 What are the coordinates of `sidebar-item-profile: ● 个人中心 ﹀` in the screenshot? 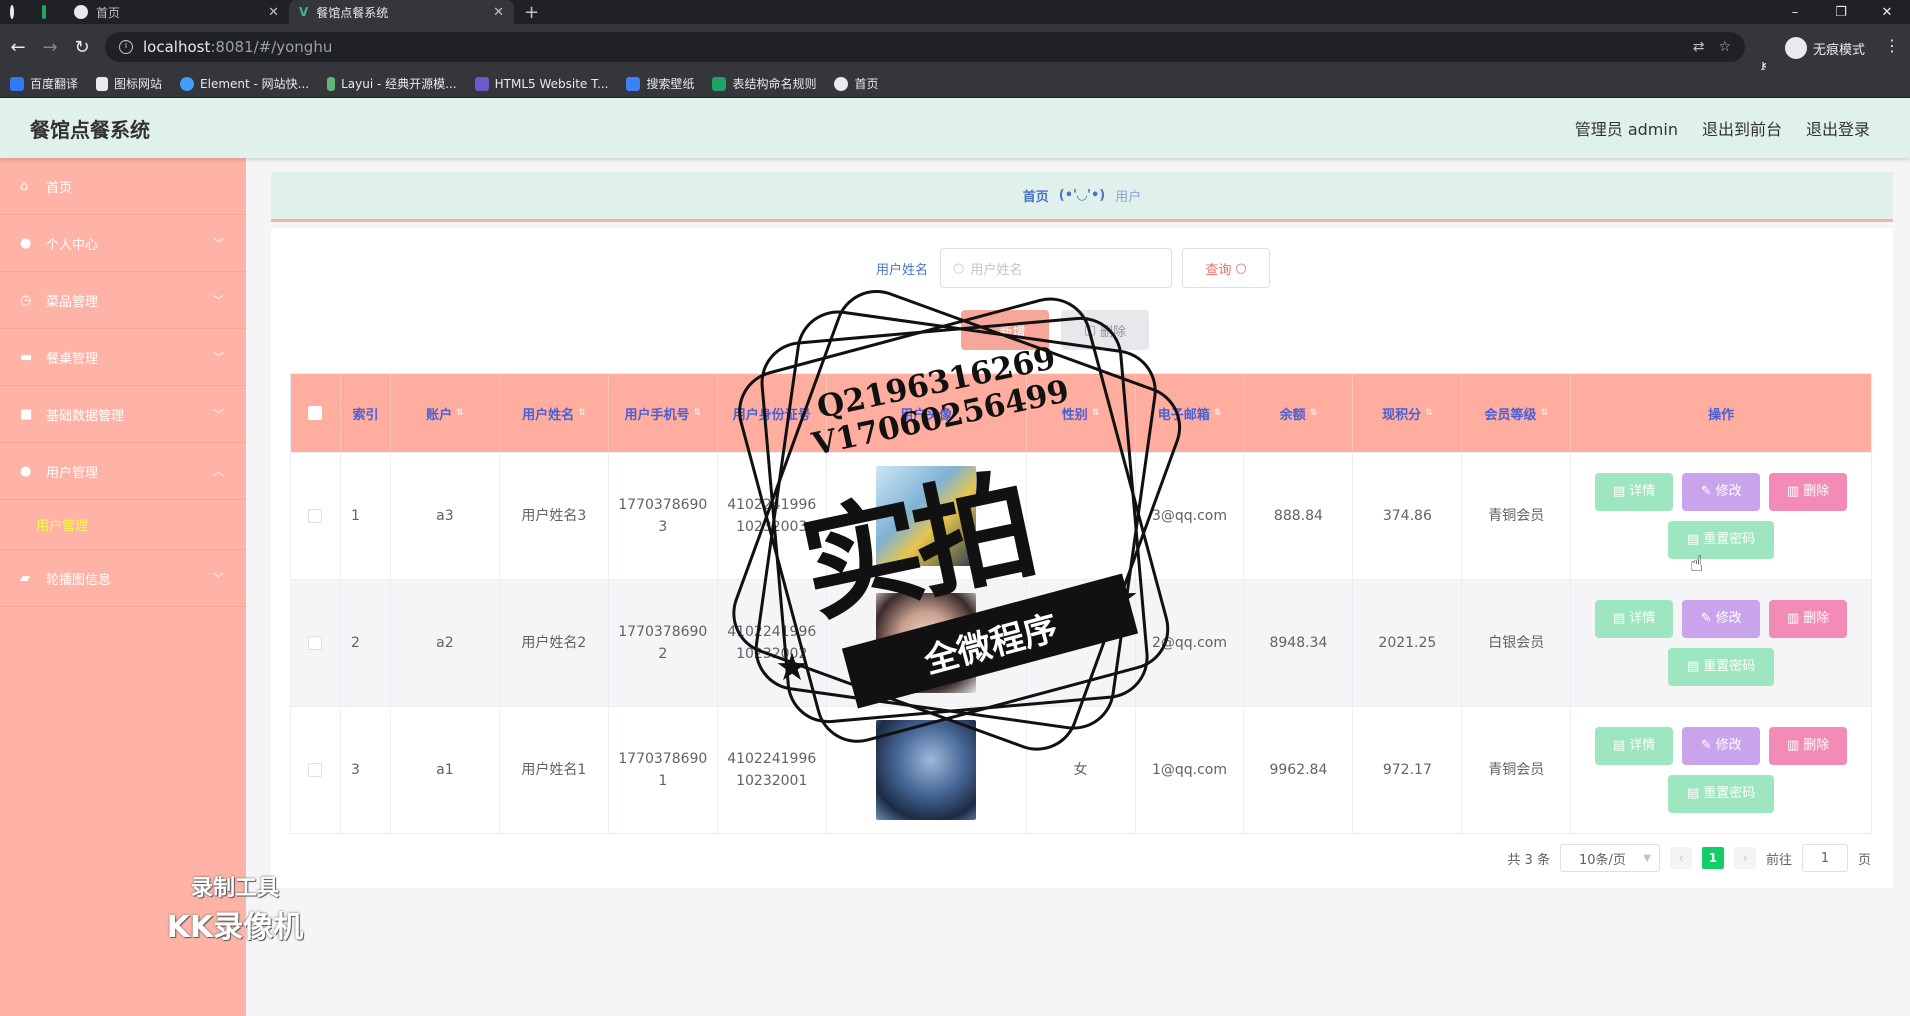 It's located at (123, 243).